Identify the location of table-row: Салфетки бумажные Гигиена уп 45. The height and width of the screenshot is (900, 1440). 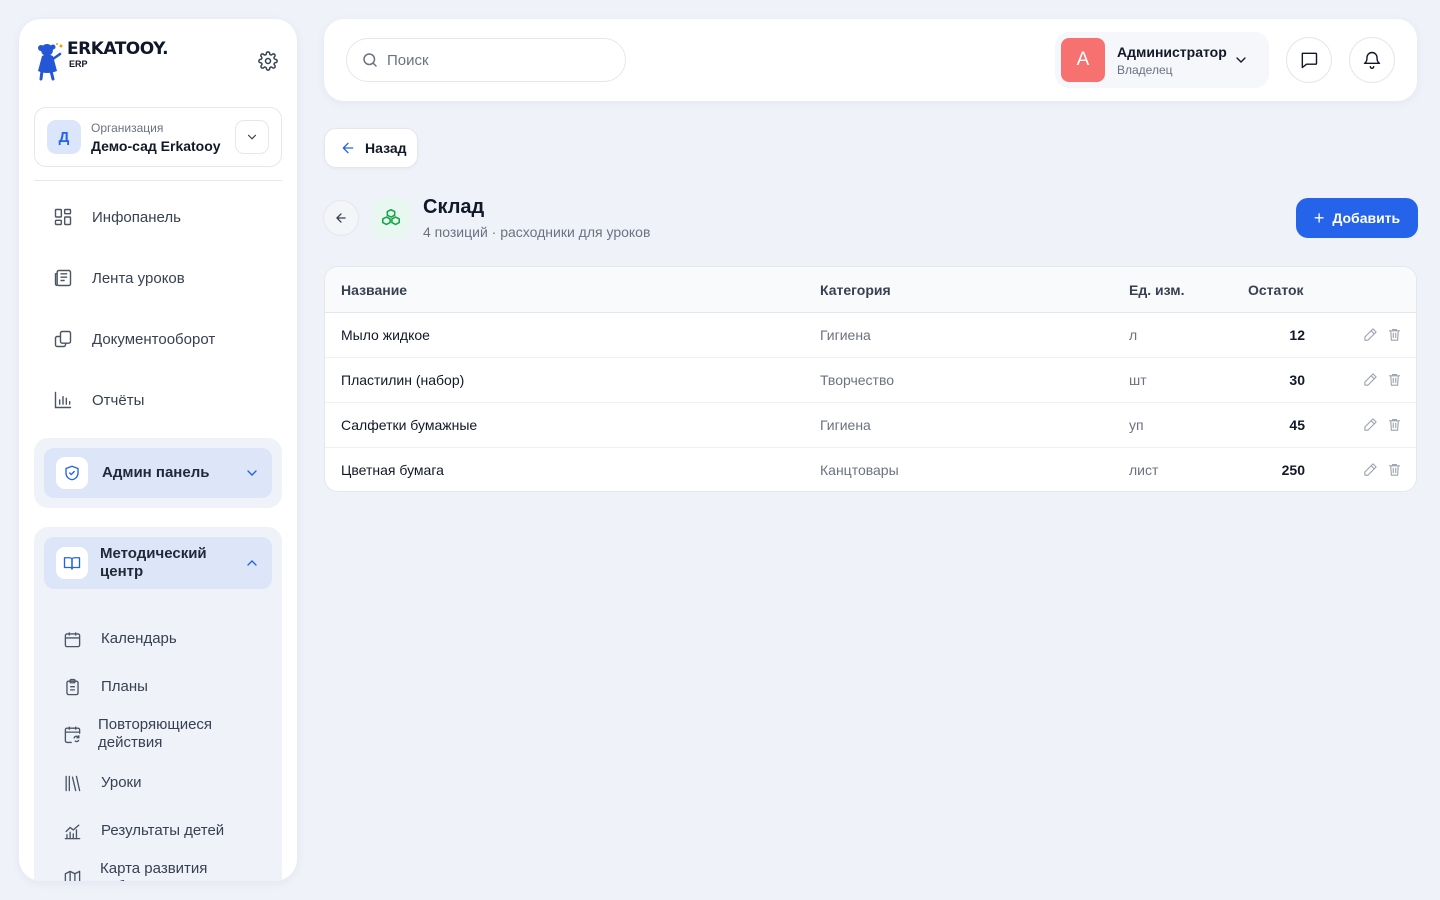
(870, 425).